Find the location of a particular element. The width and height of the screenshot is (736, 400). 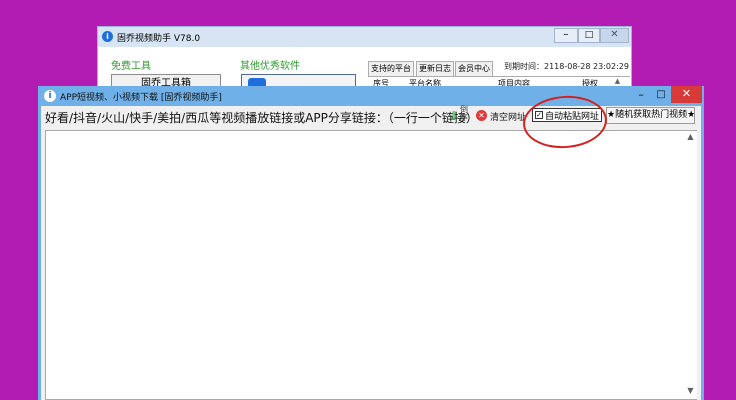

reverse-order-button: ⇓ 倒序 is located at coordinates (461, 117).